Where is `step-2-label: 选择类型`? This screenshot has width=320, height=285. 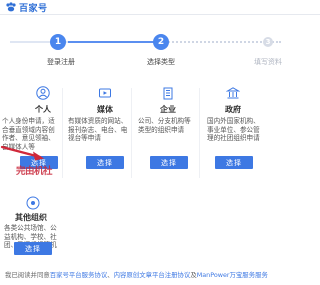 step-2-label: 选择类型 is located at coordinates (161, 62).